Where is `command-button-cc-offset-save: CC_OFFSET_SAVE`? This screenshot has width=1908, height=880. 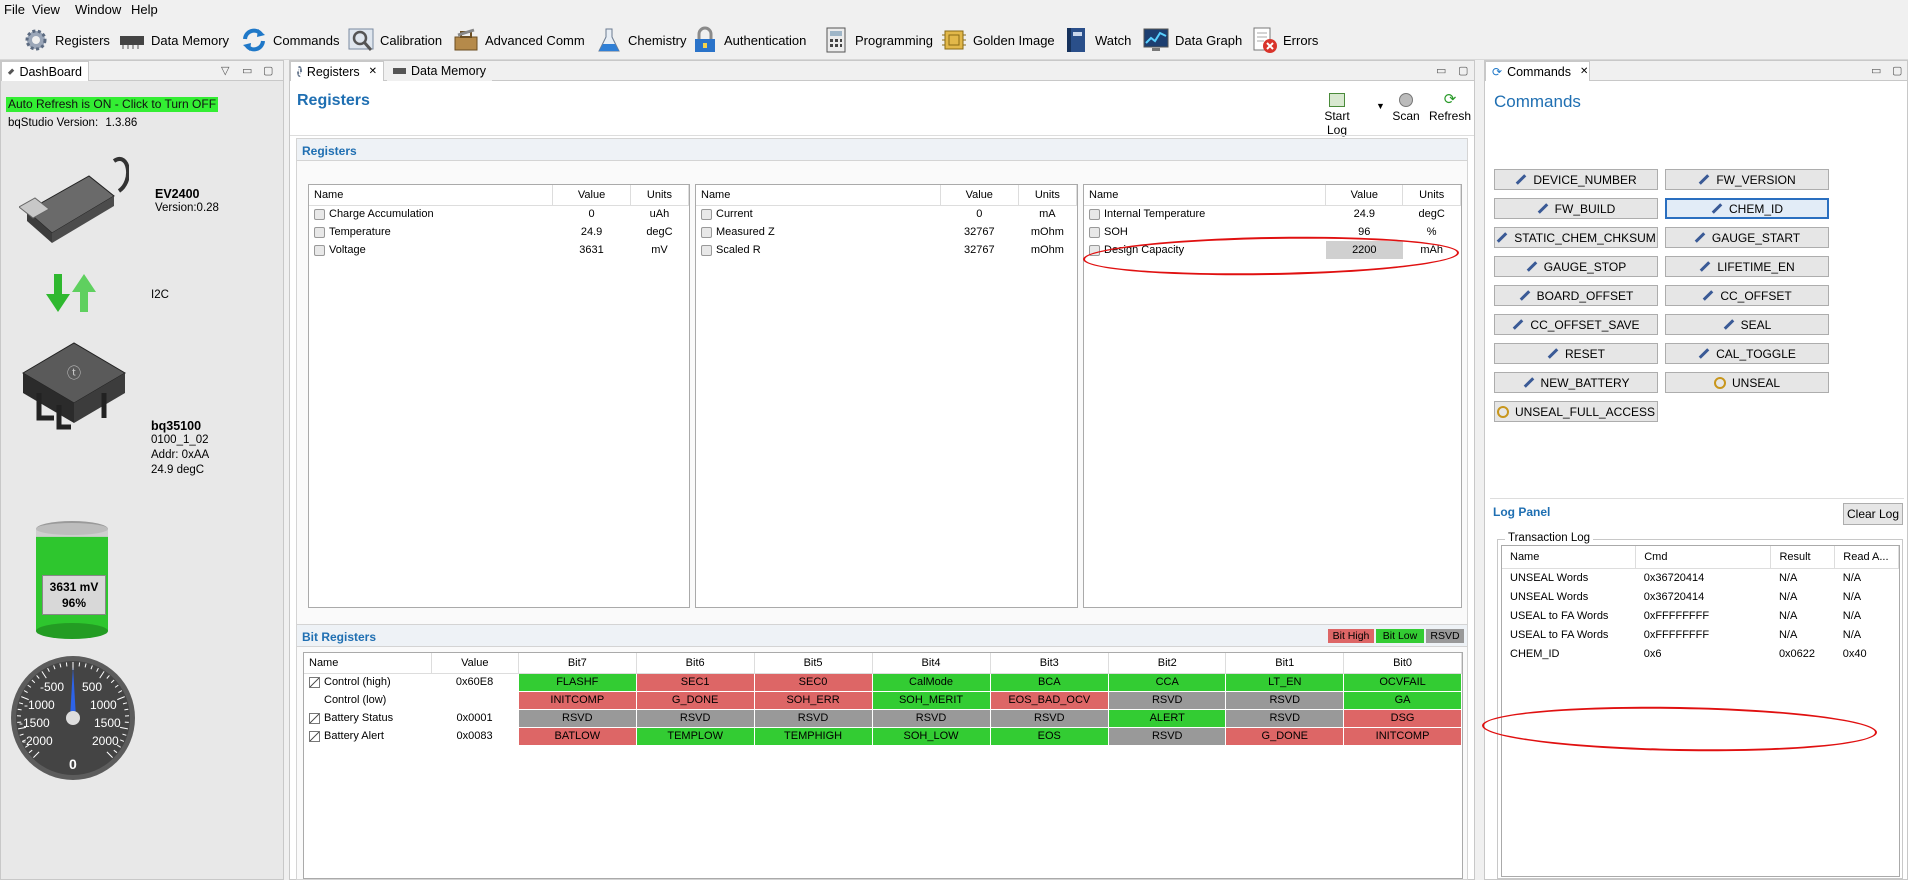 command-button-cc-offset-save: CC_OFFSET_SAVE is located at coordinates (1576, 324).